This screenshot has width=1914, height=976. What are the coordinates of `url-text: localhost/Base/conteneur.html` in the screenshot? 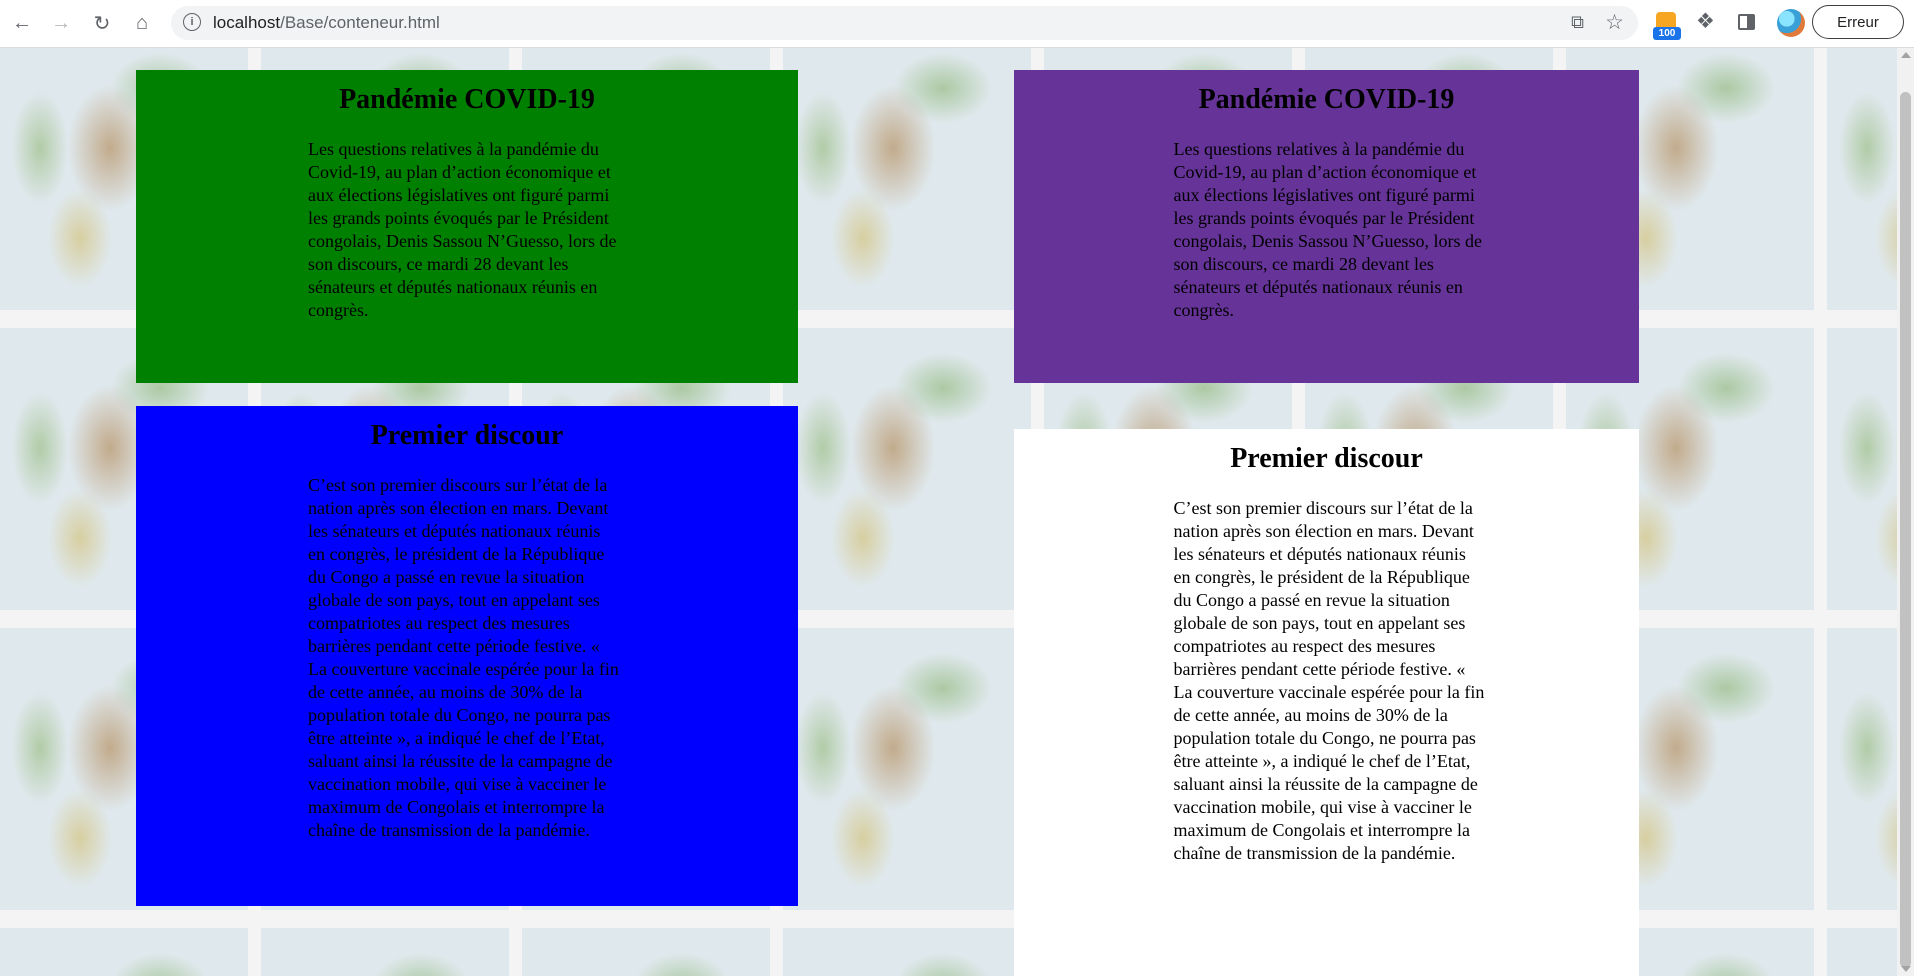 It's located at (326, 23).